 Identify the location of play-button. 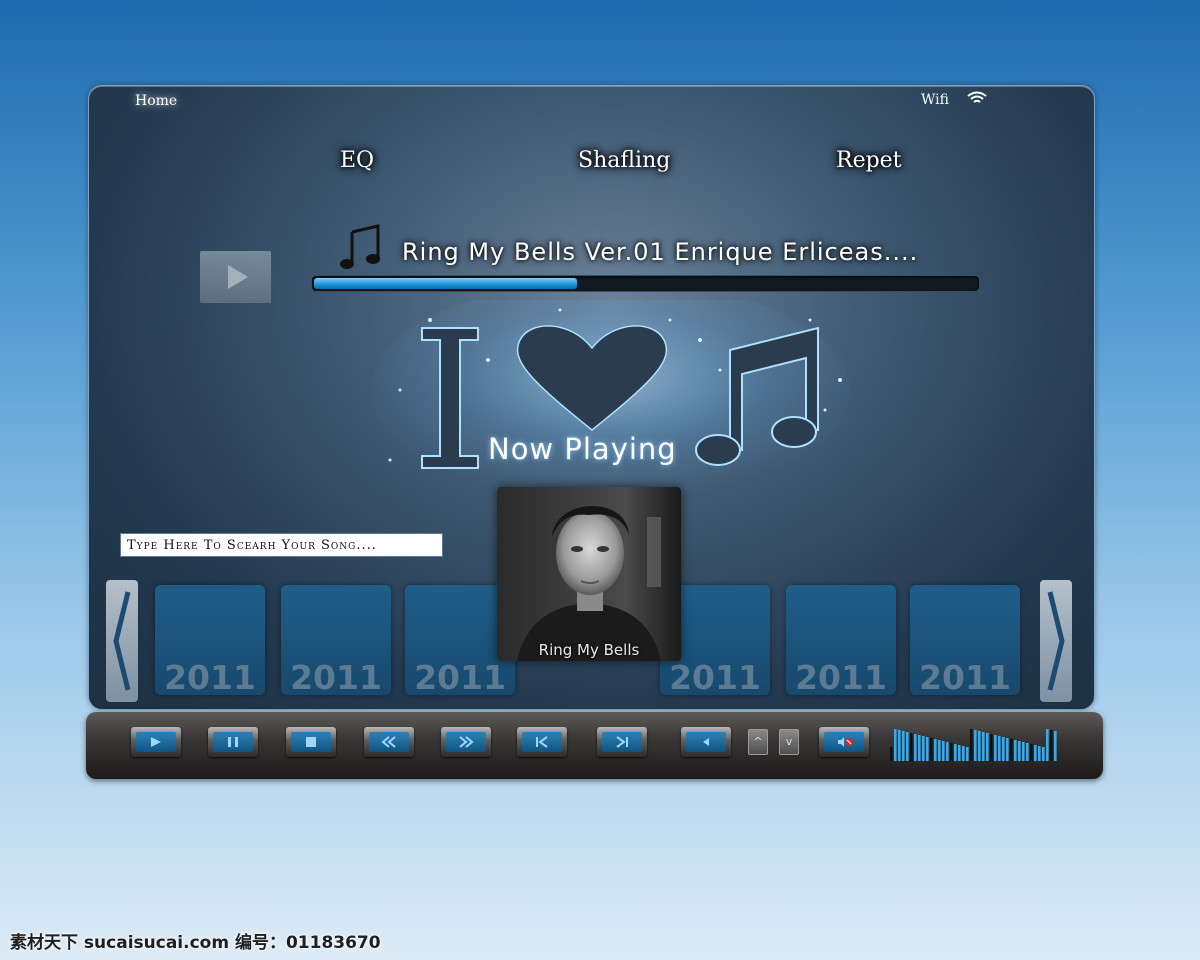
(156, 742).